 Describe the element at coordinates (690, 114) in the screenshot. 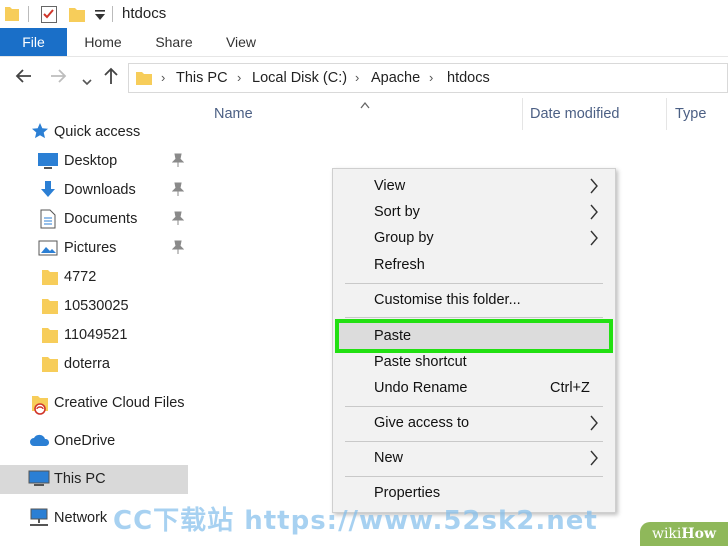

I see `column-header-type: Type` at that location.